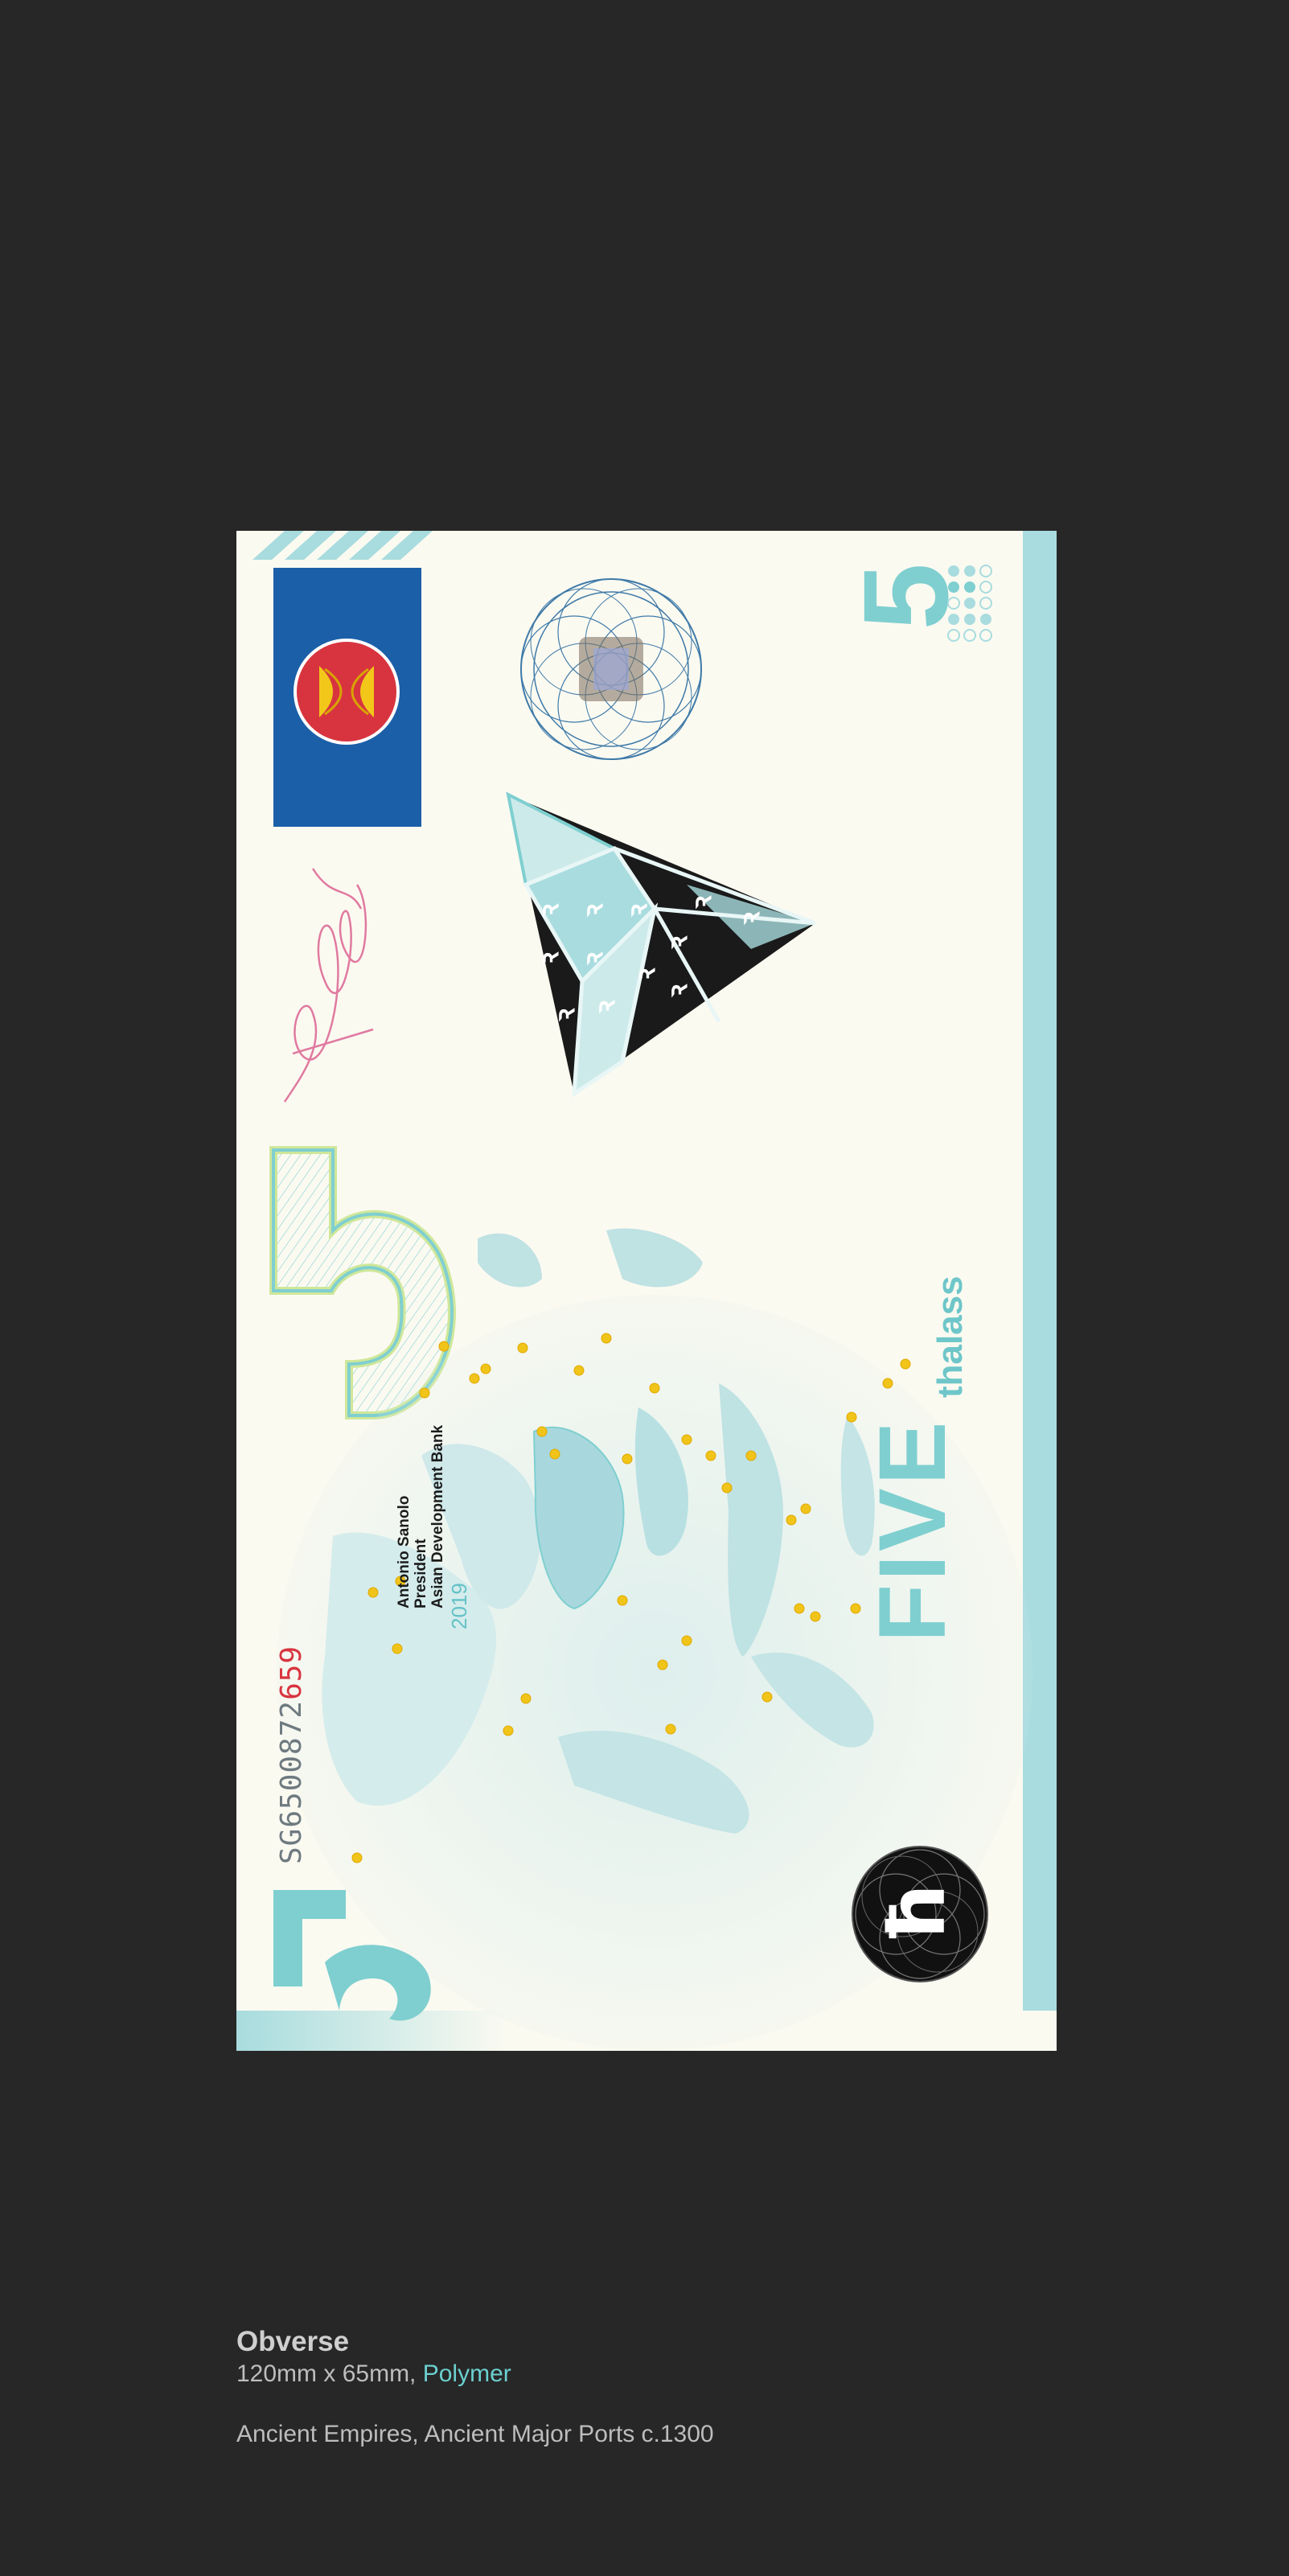 Image resolution: width=1289 pixels, height=2576 pixels. I want to click on signatory-title: President, so click(421, 1573).